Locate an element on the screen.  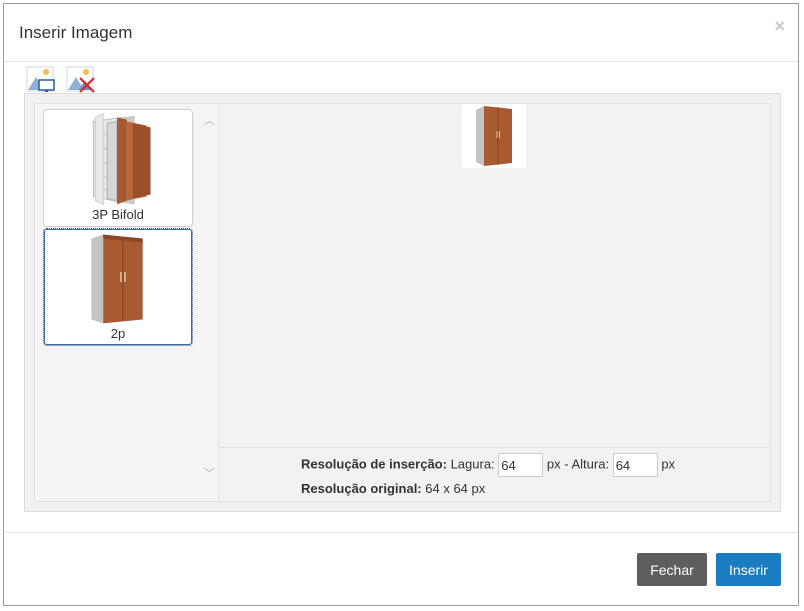
unit-label: px is located at coordinates (668, 464).